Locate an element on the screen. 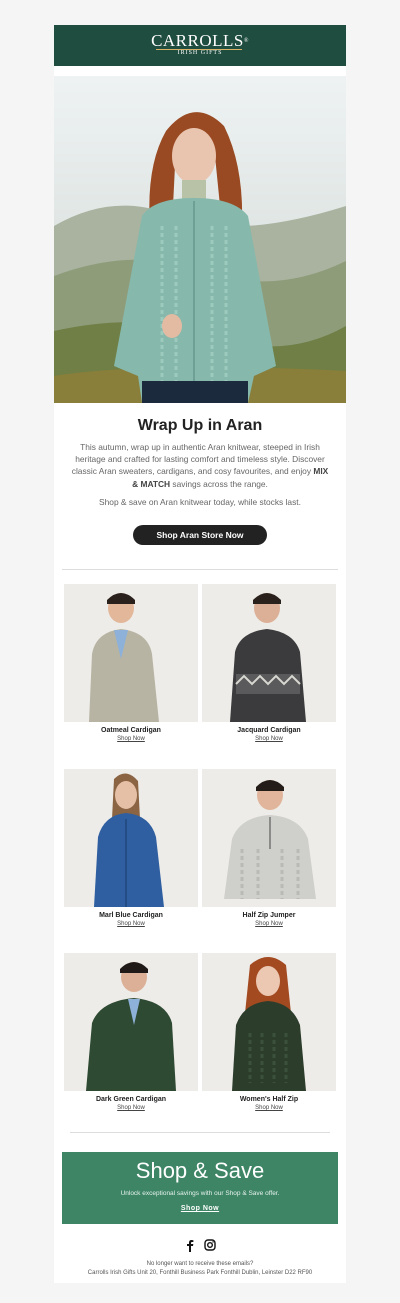 This screenshot has width=400, height=1303. intro-text-end: savings across the range. is located at coordinates (219, 483).